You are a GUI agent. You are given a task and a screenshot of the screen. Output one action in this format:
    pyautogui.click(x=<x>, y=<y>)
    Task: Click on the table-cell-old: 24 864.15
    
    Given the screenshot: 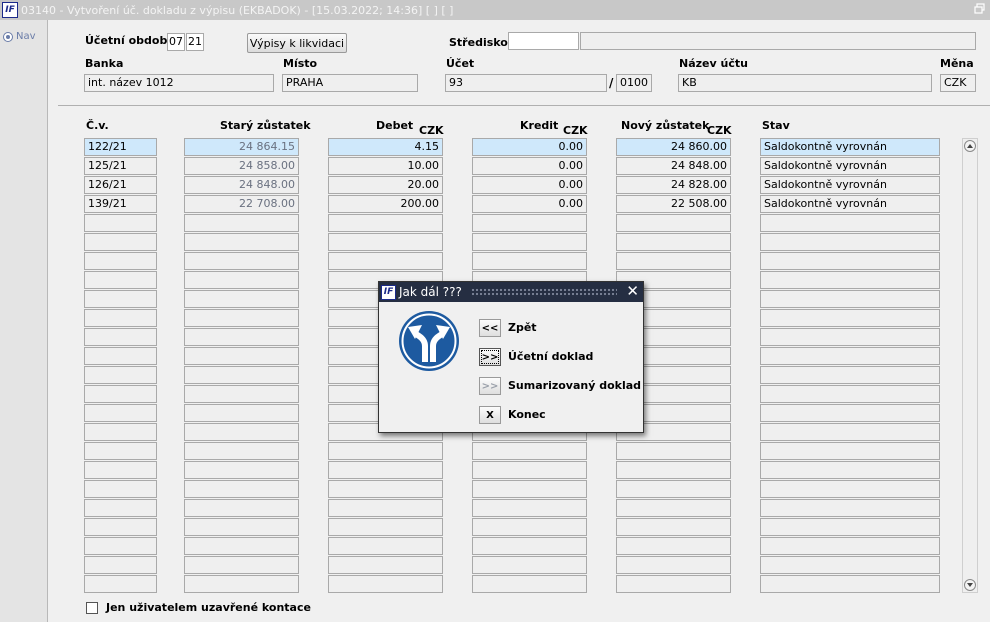 What is the action you would take?
    pyautogui.click(x=241, y=147)
    